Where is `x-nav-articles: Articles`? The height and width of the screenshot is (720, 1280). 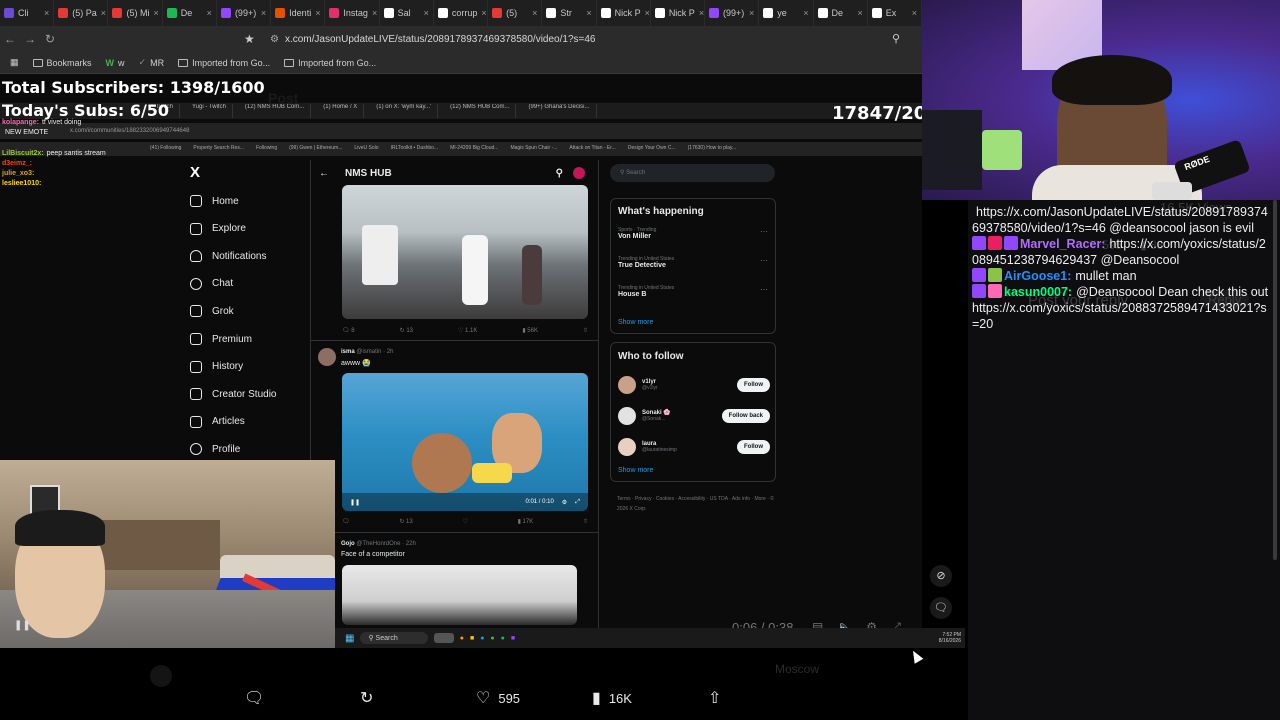 x-nav-articles: Articles is located at coordinates (217, 421).